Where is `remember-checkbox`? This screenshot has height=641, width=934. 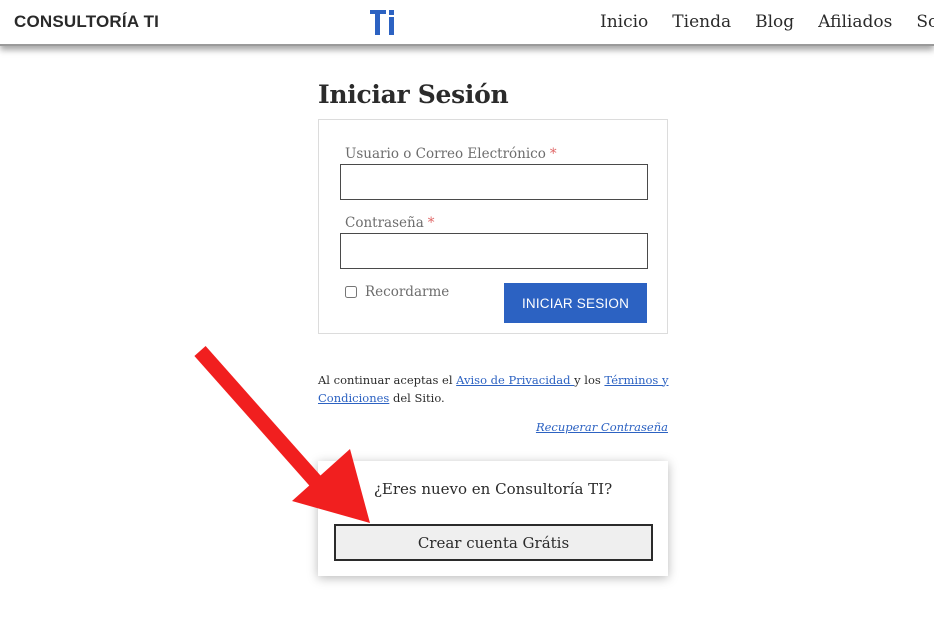
remember-checkbox is located at coordinates (351, 292).